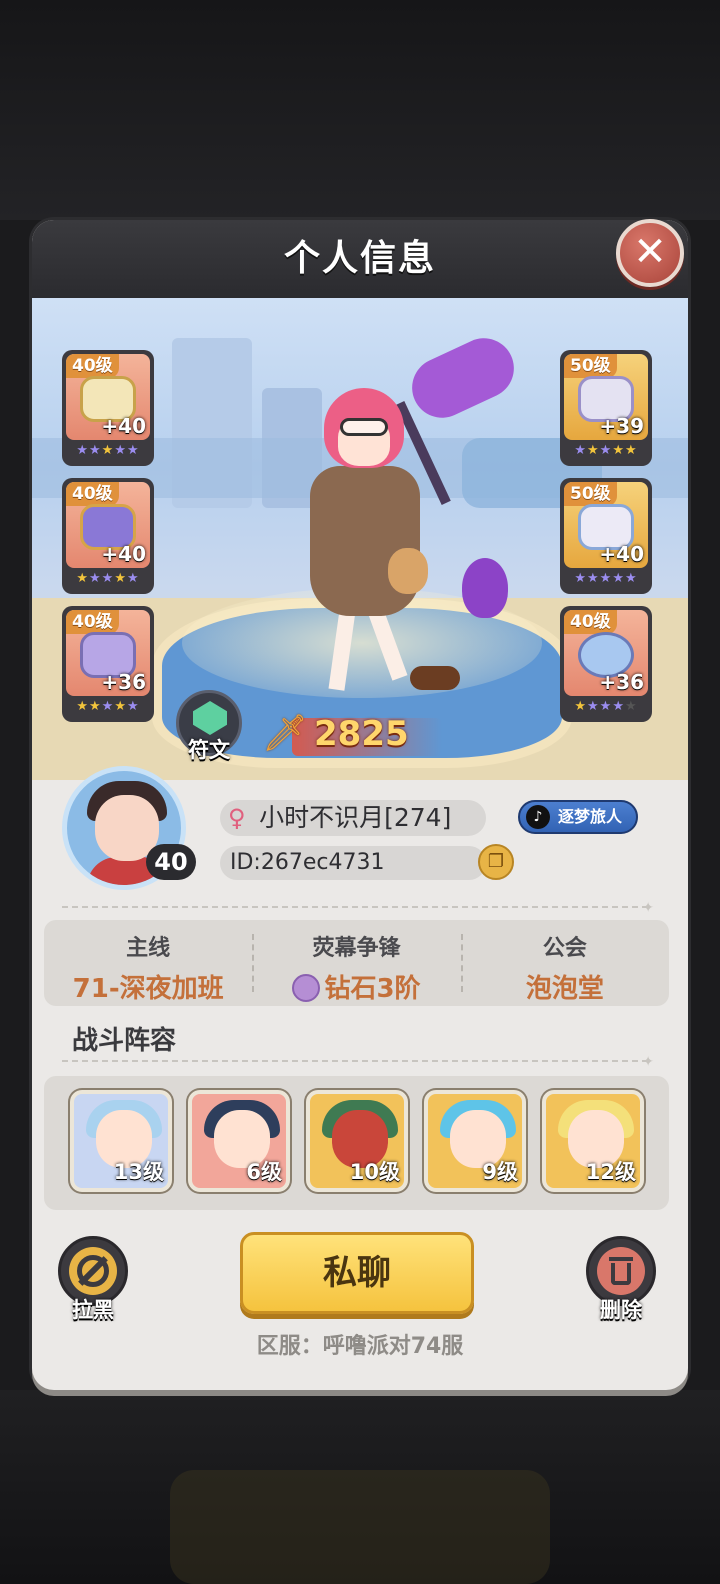 The height and width of the screenshot is (1584, 720). I want to click on player-id: ID:267ec4731, so click(353, 863).